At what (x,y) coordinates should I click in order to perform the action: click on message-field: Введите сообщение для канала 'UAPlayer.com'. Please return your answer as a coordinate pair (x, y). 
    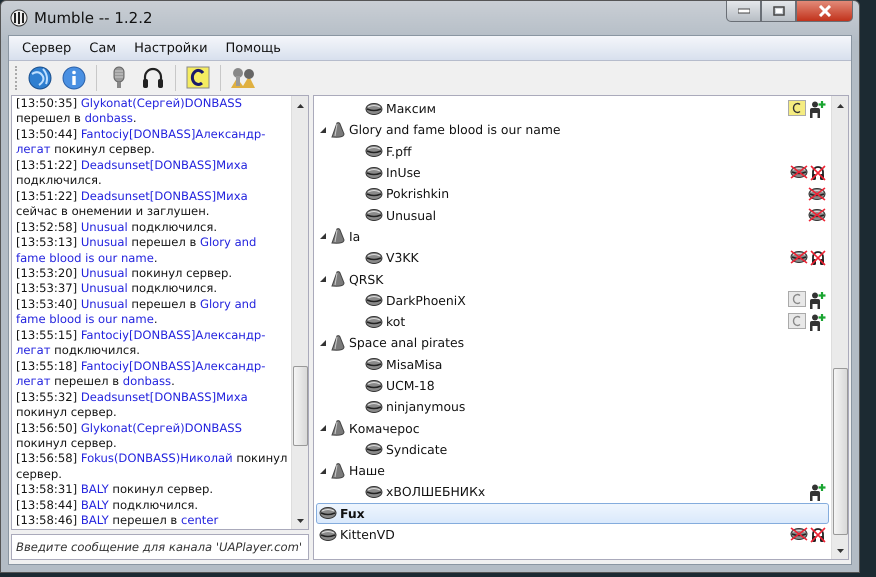
    Looking at the image, I should click on (160, 547).